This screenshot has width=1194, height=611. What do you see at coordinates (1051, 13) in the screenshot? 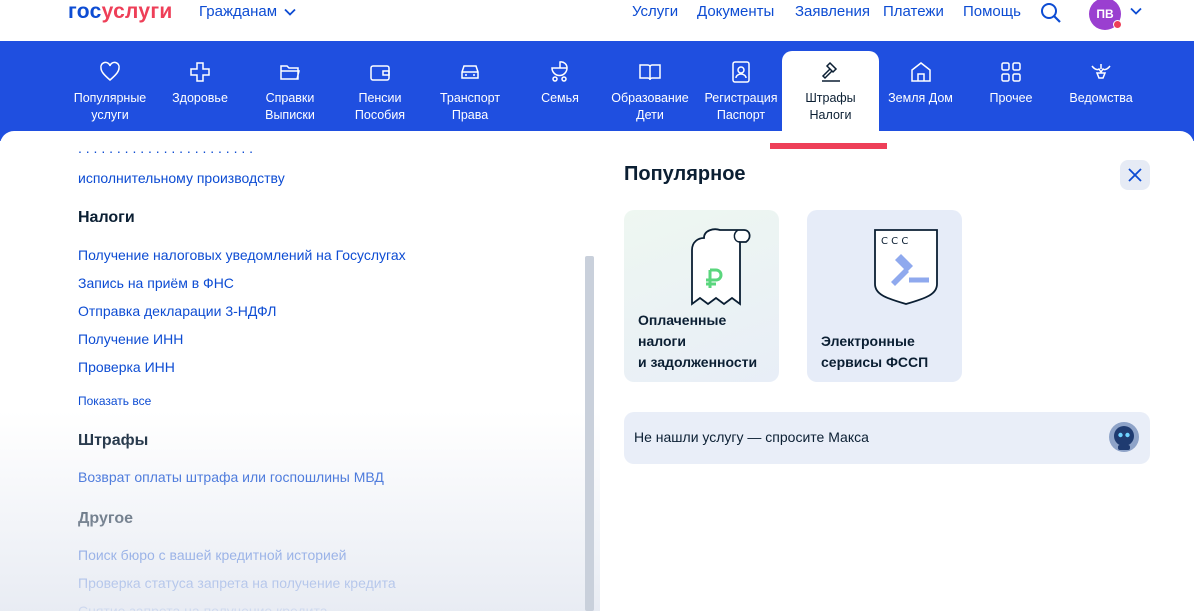
I see `search-icon` at bounding box center [1051, 13].